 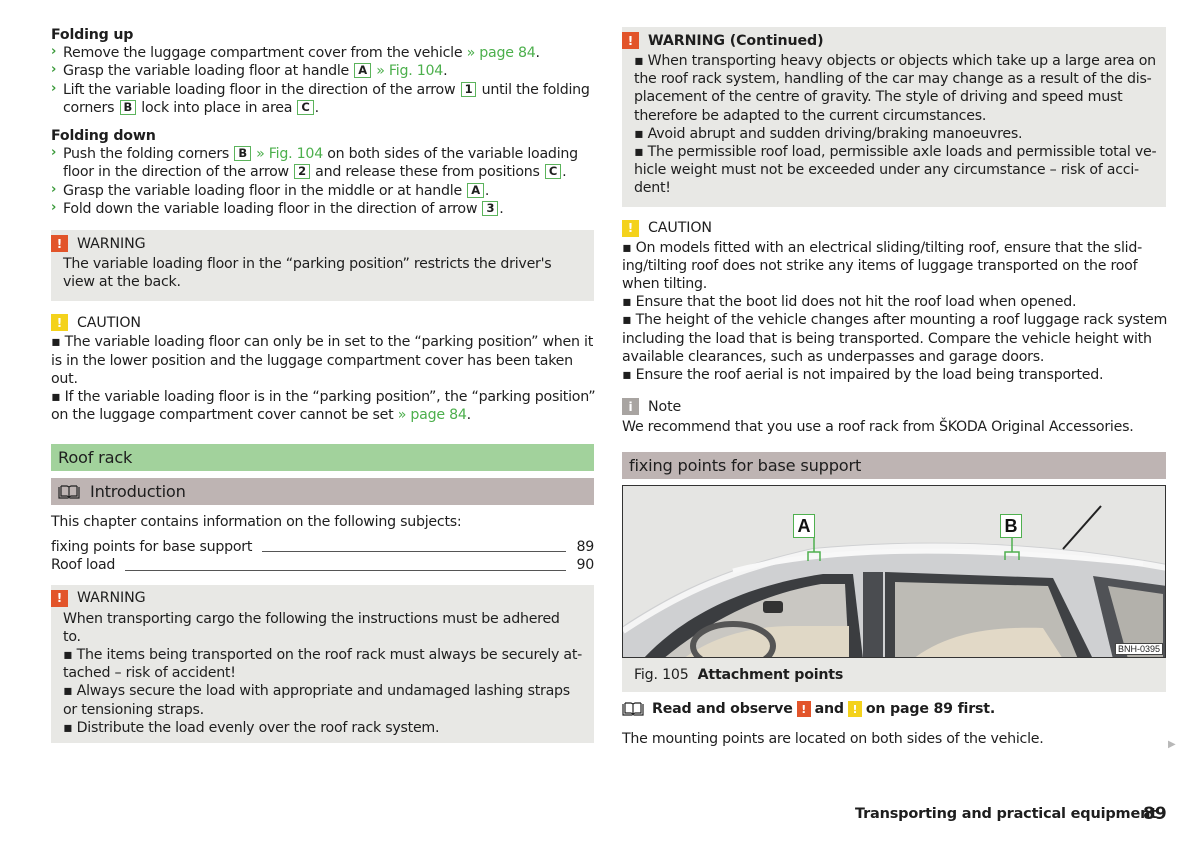 I want to click on toc-label: Roof load, so click(x=83, y=565).